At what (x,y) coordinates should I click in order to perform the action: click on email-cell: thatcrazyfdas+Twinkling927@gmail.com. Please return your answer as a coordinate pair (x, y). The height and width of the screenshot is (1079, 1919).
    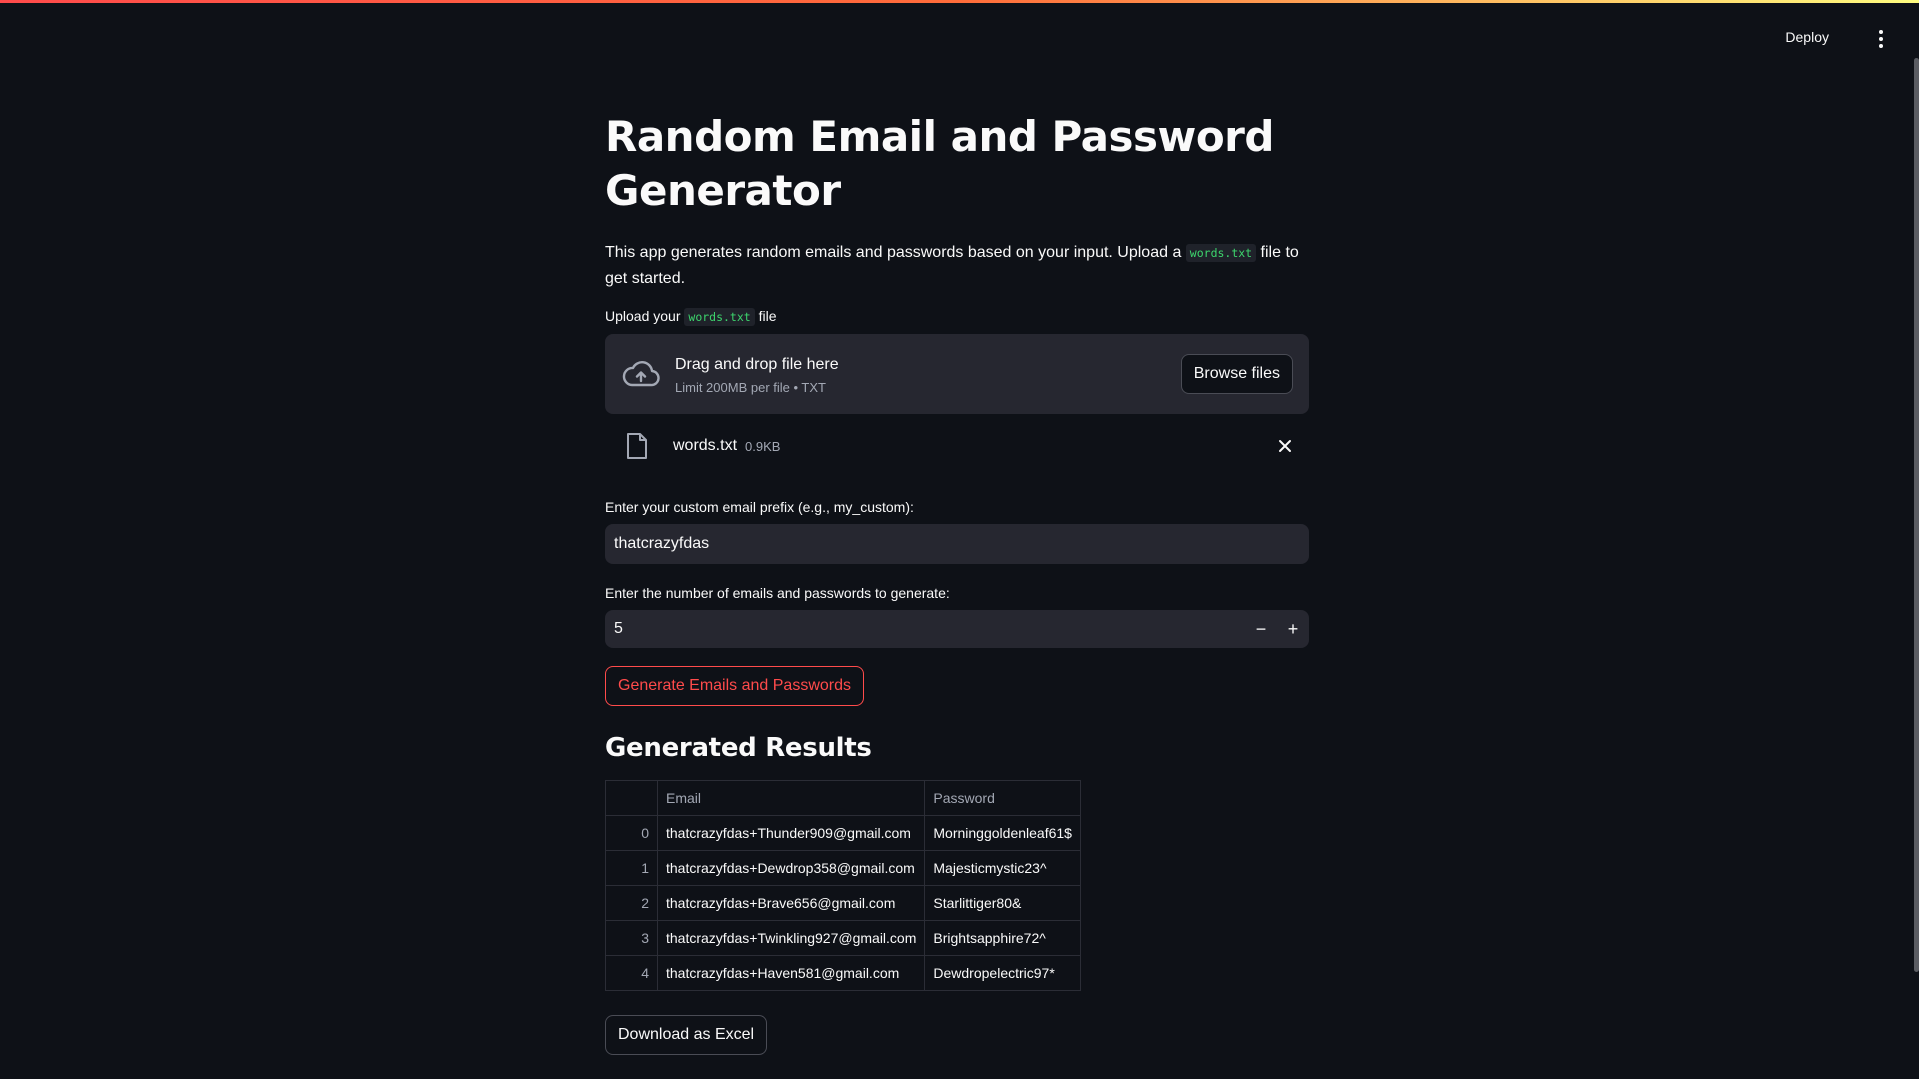
    Looking at the image, I should click on (791, 938).